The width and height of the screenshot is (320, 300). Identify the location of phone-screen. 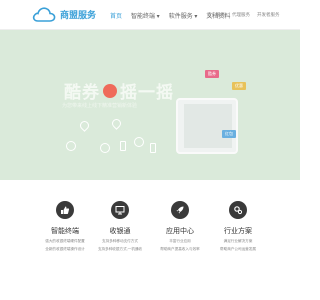
(208, 126).